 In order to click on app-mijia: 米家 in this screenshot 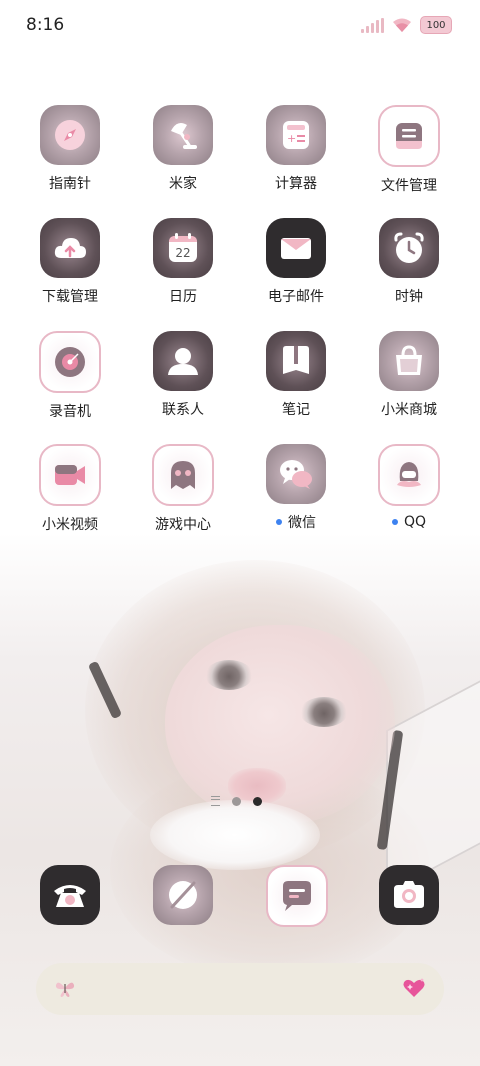, I will do `click(183, 149)`.